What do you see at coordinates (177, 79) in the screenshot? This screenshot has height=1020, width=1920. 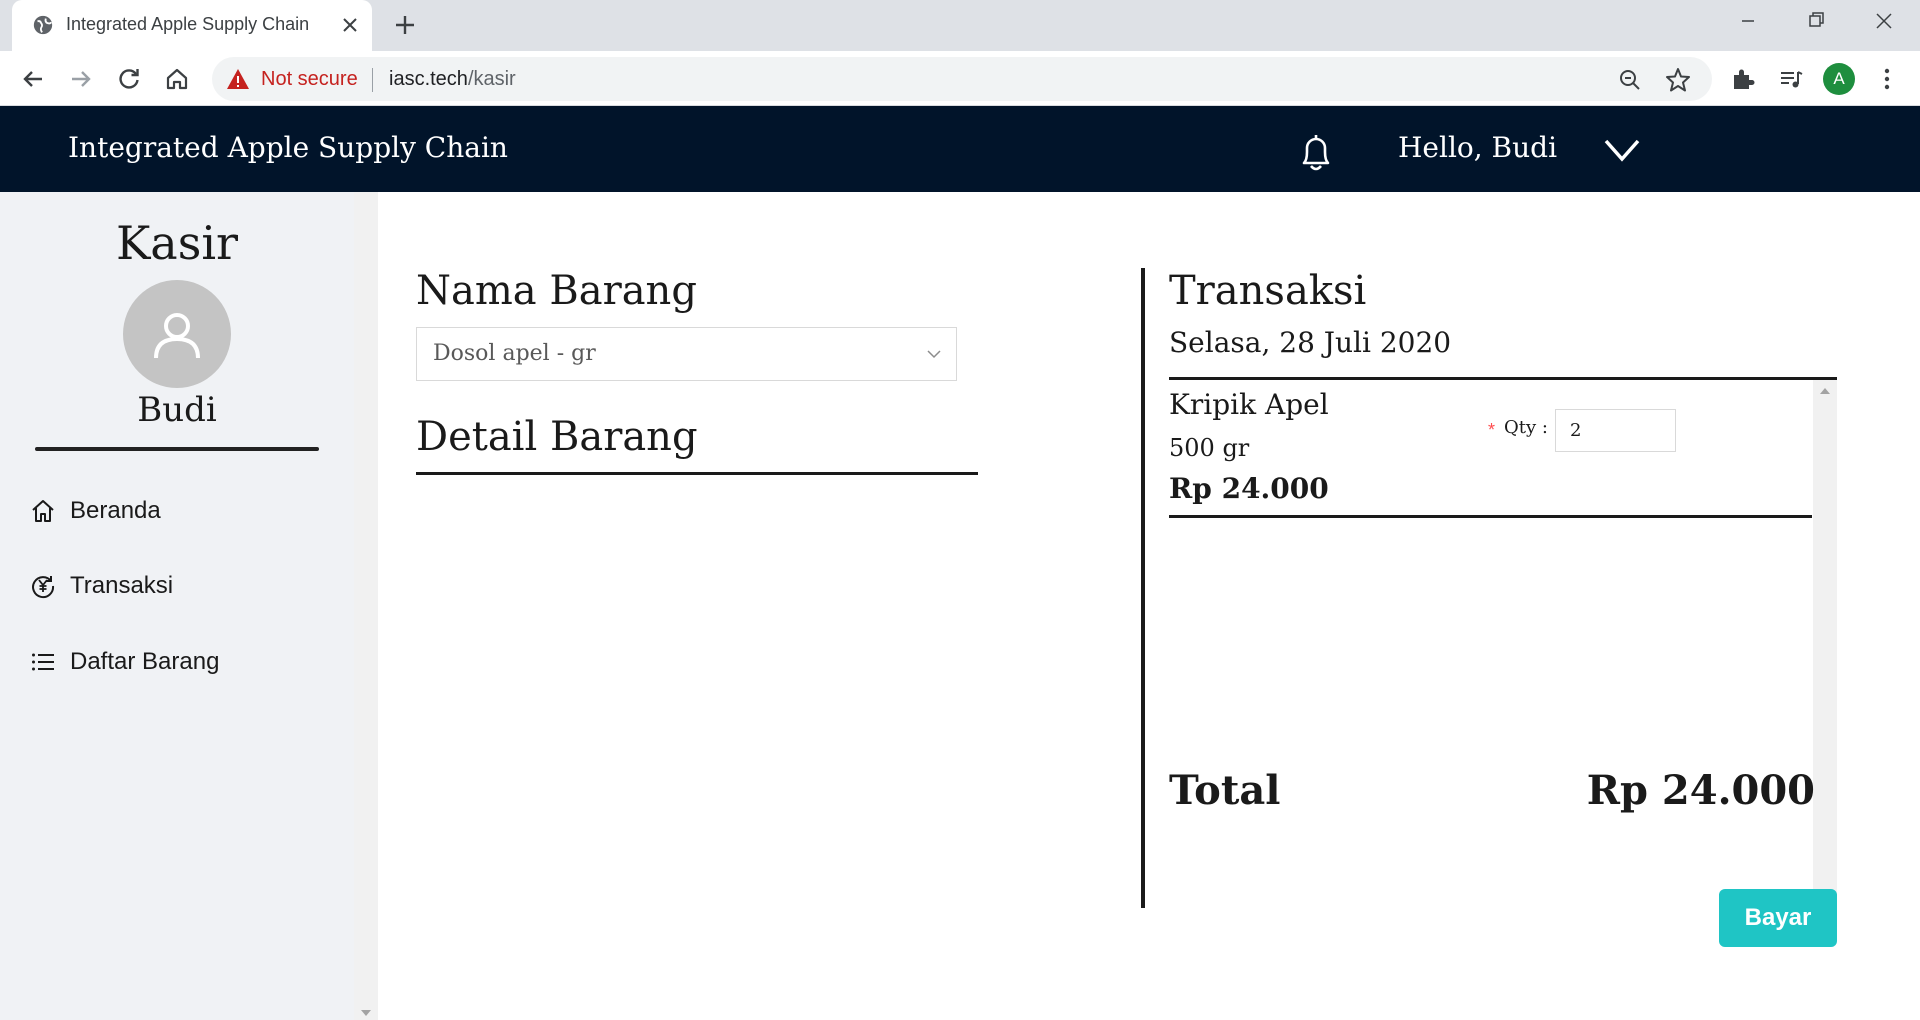 I see `home-button-icon` at bounding box center [177, 79].